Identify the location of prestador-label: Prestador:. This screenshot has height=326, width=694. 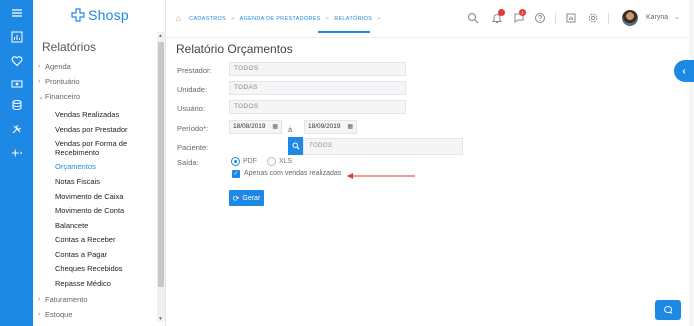
(194, 70).